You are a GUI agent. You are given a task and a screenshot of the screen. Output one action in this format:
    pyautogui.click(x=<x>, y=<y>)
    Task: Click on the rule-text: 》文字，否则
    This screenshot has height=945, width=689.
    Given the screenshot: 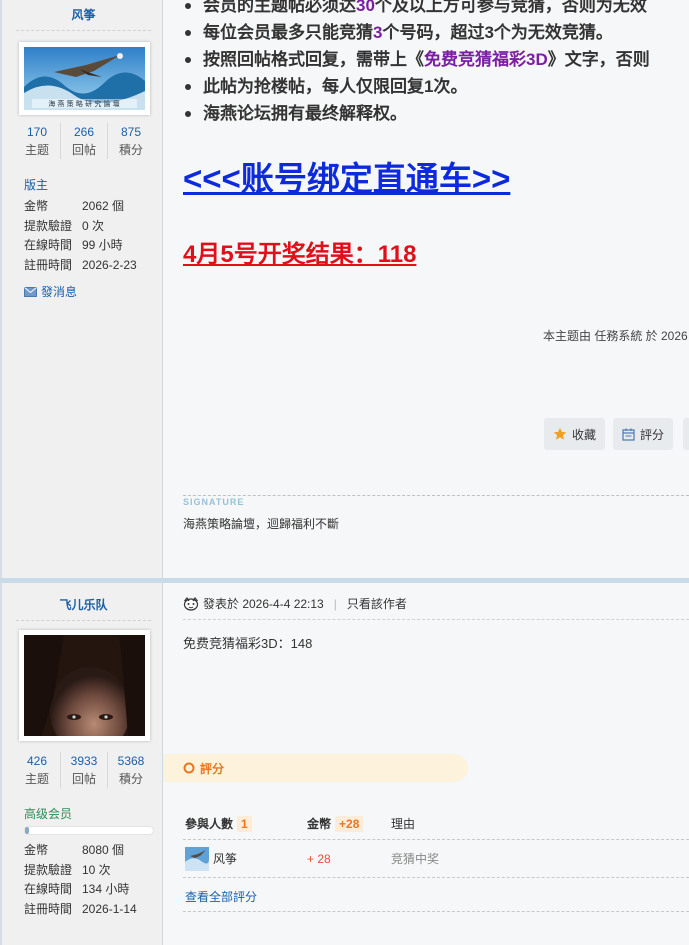 What is the action you would take?
    pyautogui.click(x=598, y=59)
    